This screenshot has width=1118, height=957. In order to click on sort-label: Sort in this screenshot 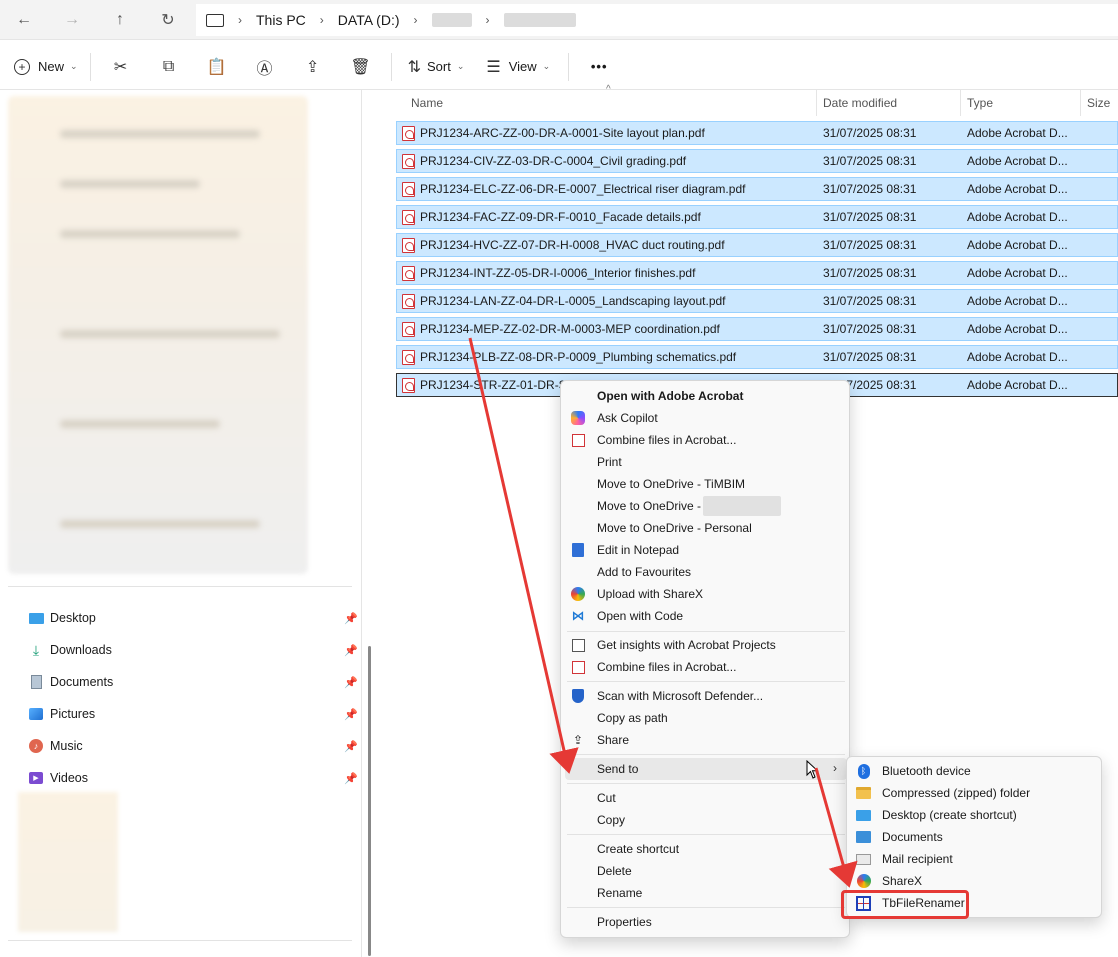, I will do `click(438, 66)`.